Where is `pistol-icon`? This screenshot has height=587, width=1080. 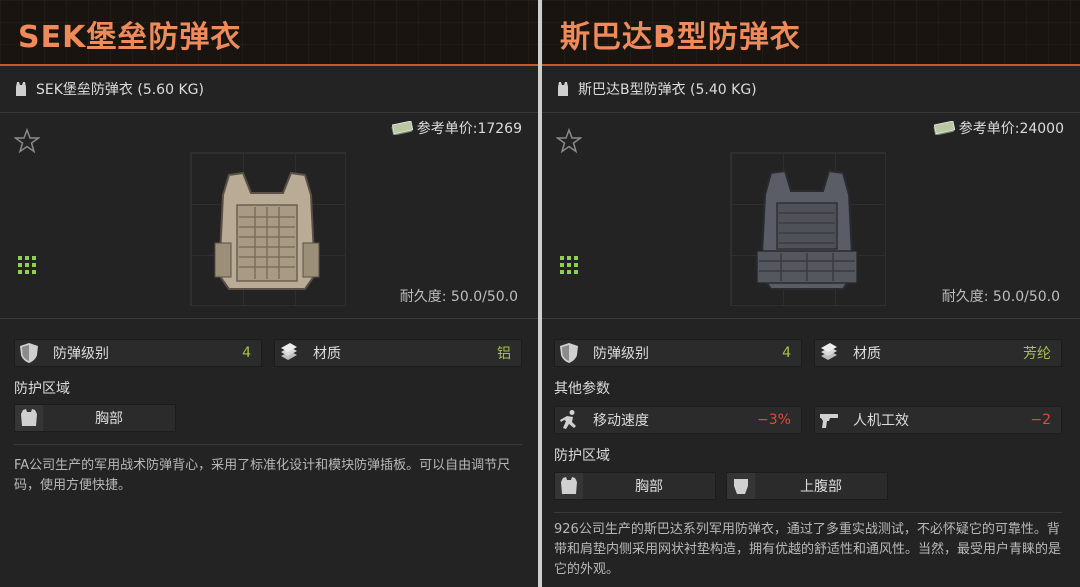
pistol-icon is located at coordinates (829, 421).